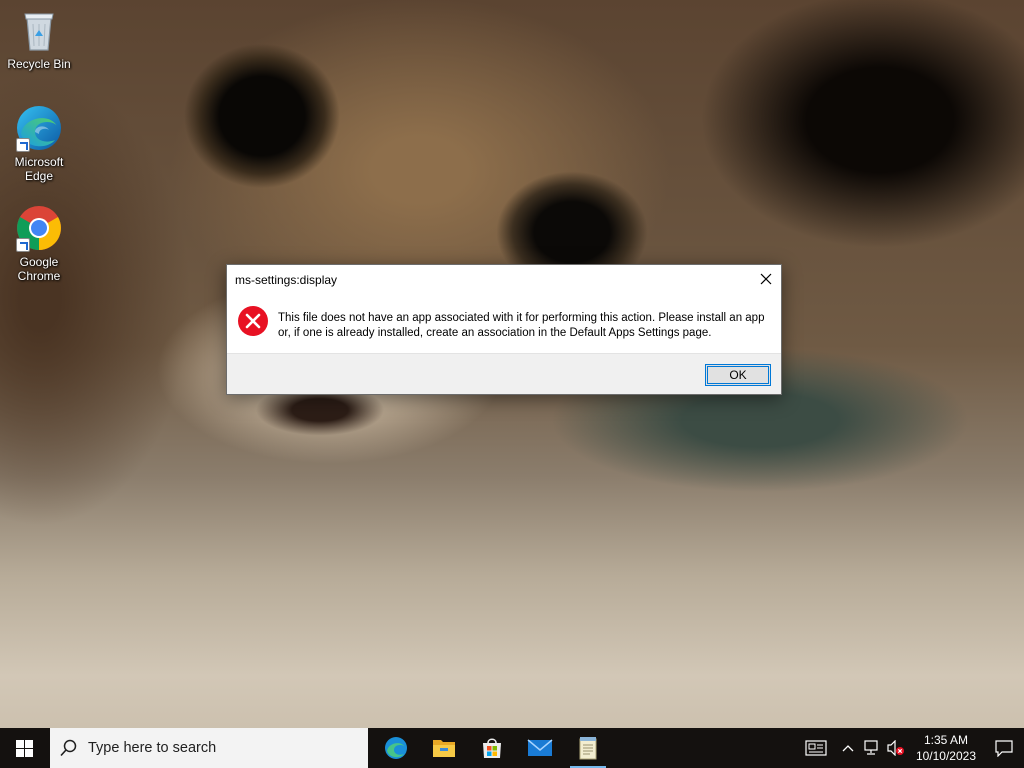 The image size is (1024, 768). I want to click on taskbar-mail-button, so click(540, 748).